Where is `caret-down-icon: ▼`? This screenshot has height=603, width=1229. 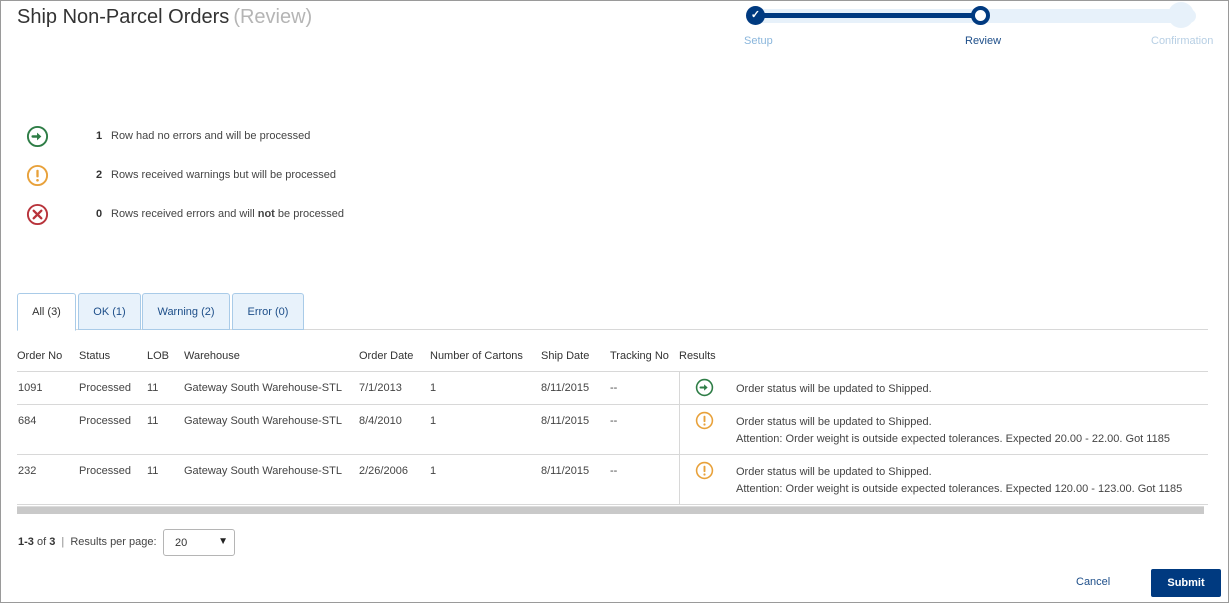
caret-down-icon: ▼ is located at coordinates (223, 541).